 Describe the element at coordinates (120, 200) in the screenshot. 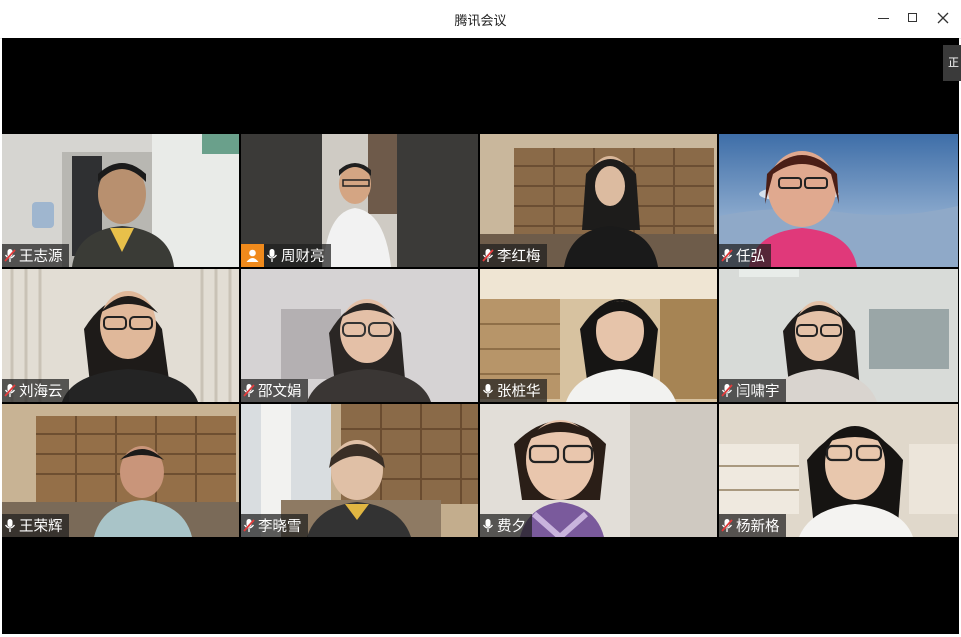

I see `participant-tile: 王志源` at that location.